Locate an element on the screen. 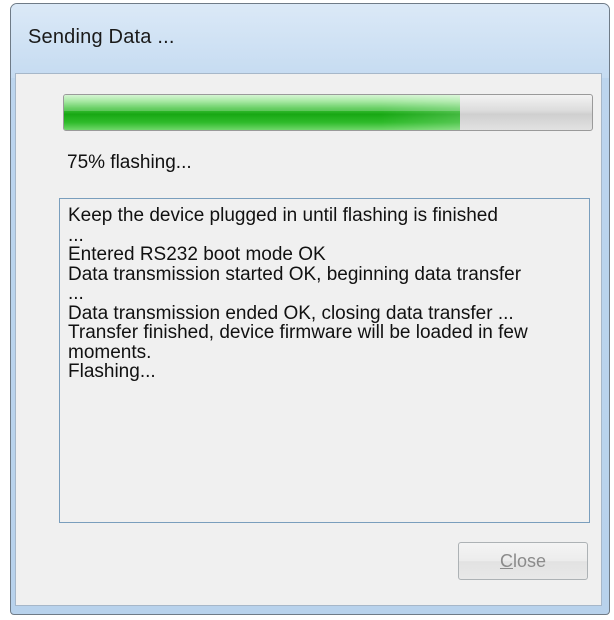 The height and width of the screenshot is (620, 614). log-line: moments. is located at coordinates (110, 352).